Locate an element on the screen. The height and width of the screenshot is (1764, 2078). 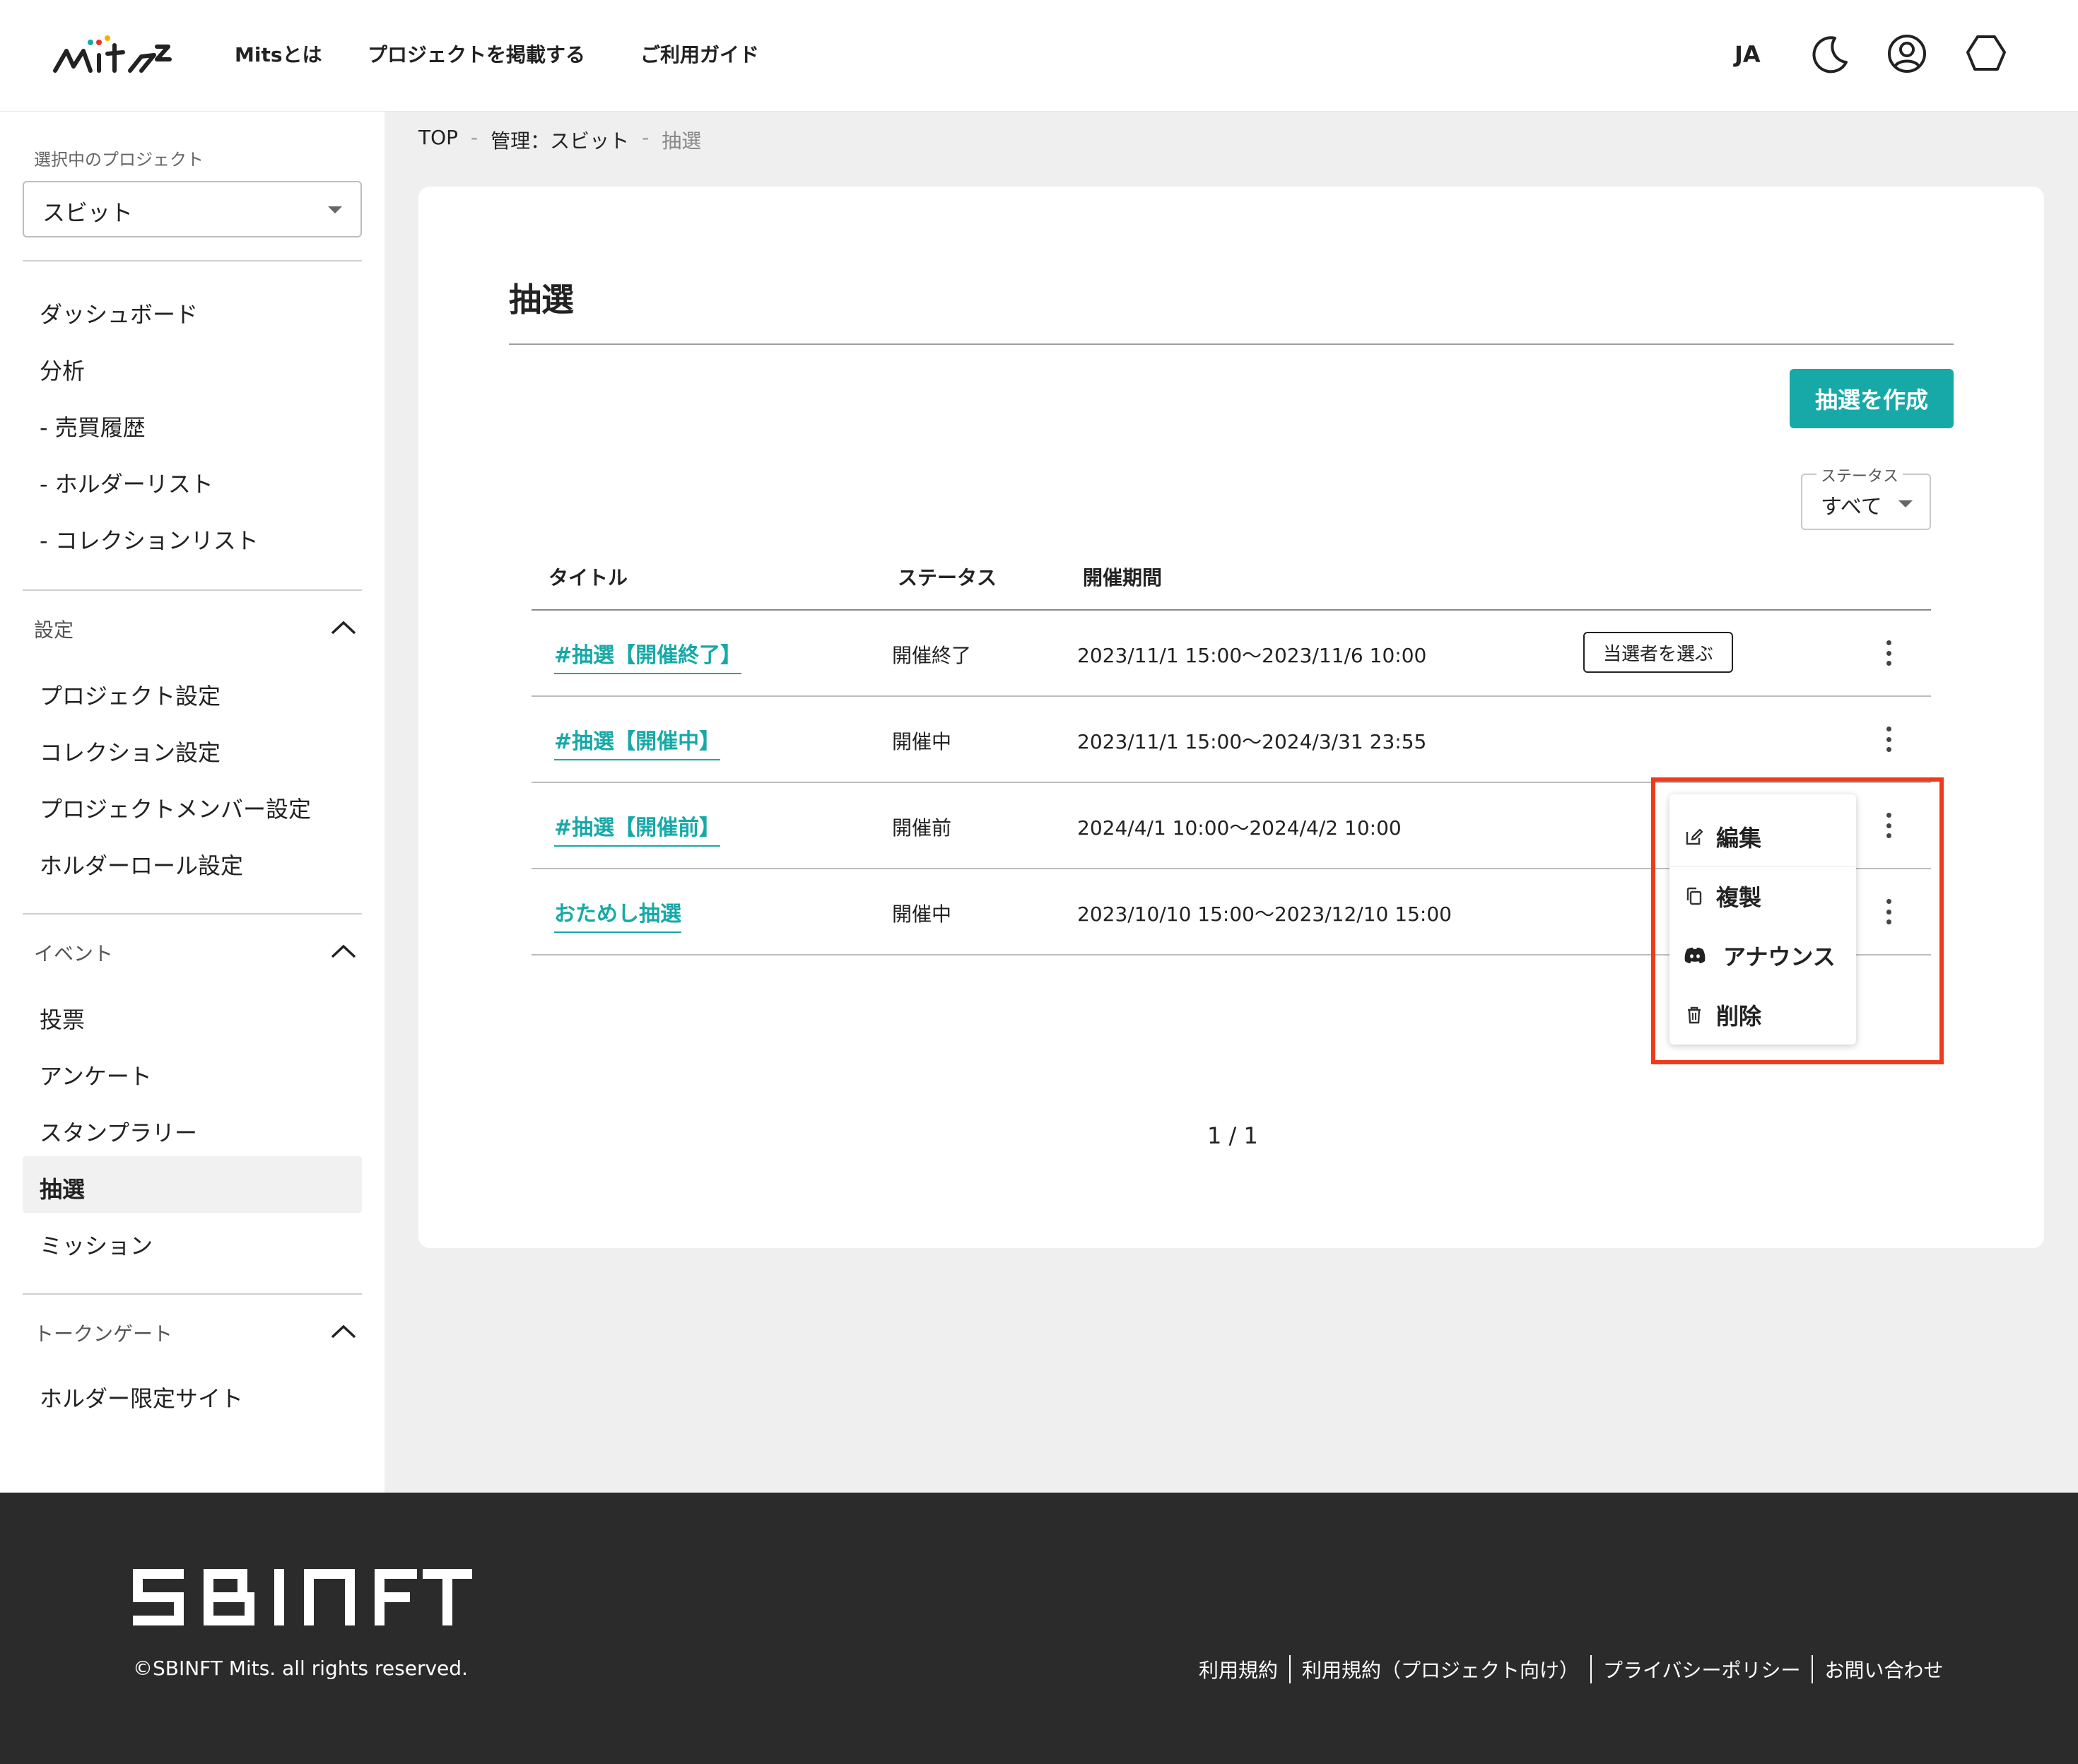
breadcrumb-manage: 管理：スビット is located at coordinates (560, 140).